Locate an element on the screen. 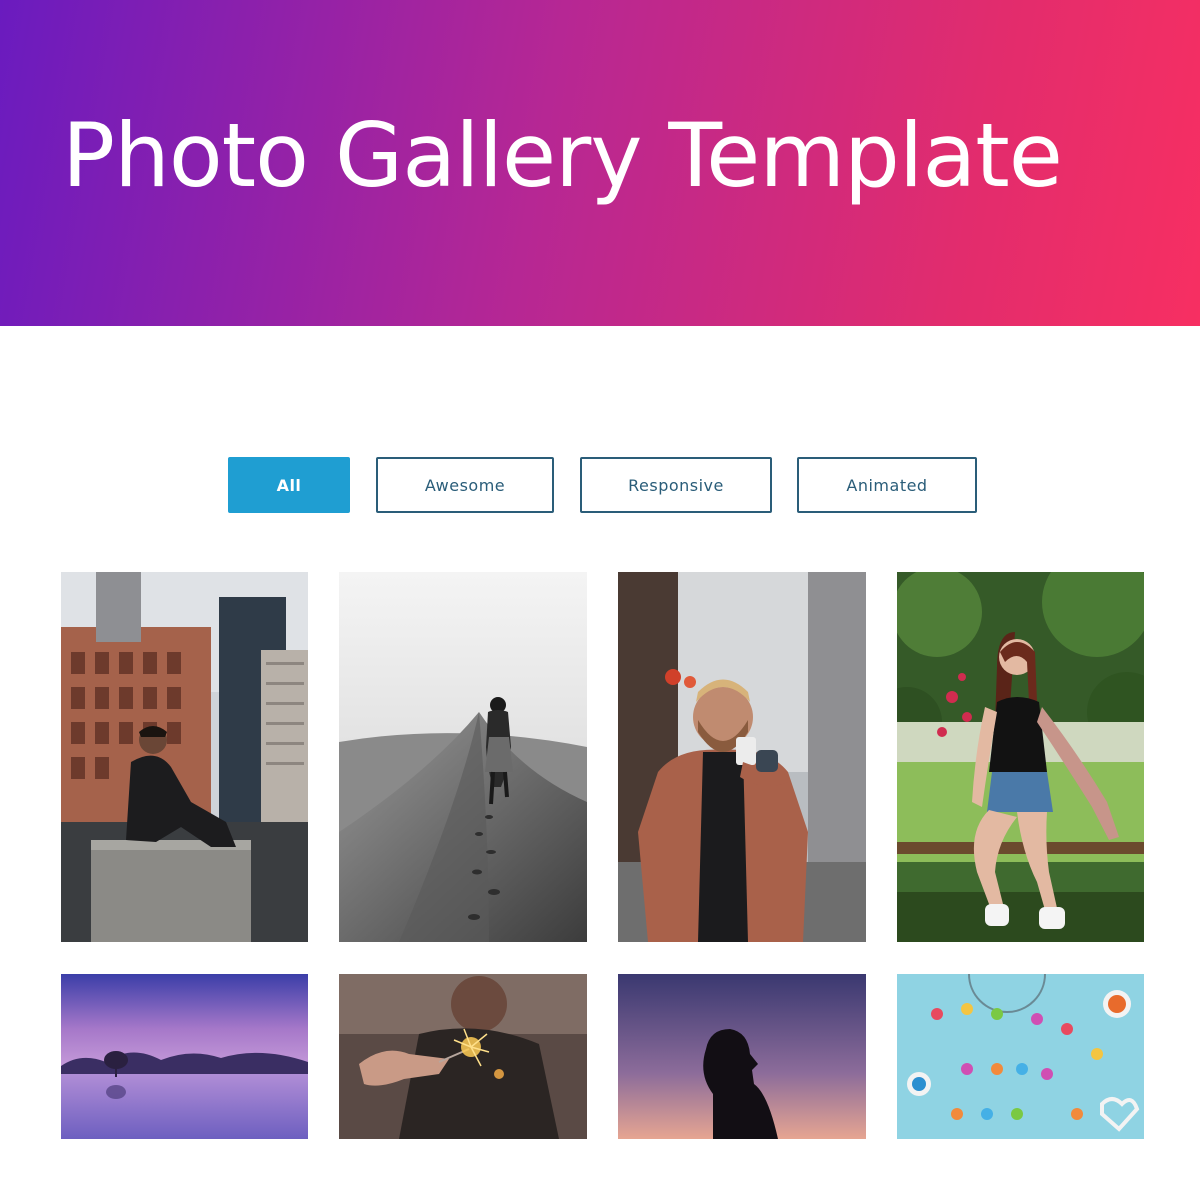 Image resolution: width=1200 pixels, height=1200 pixels. silhouette-photo is located at coordinates (742, 1056).